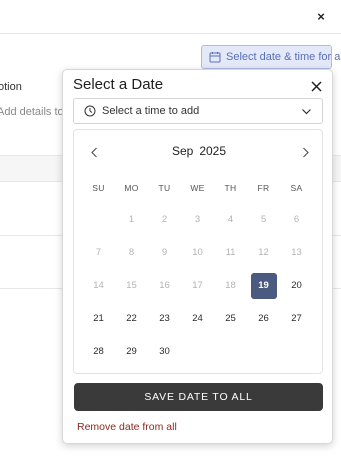 The height and width of the screenshot is (474, 341). Describe the element at coordinates (213, 151) in the screenshot. I see `year-label: 2025` at that location.